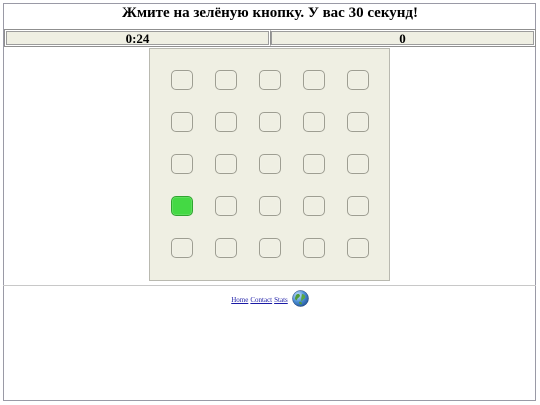 This screenshot has width=540, height=405. I want to click on grid-button-r5-c4, so click(314, 248).